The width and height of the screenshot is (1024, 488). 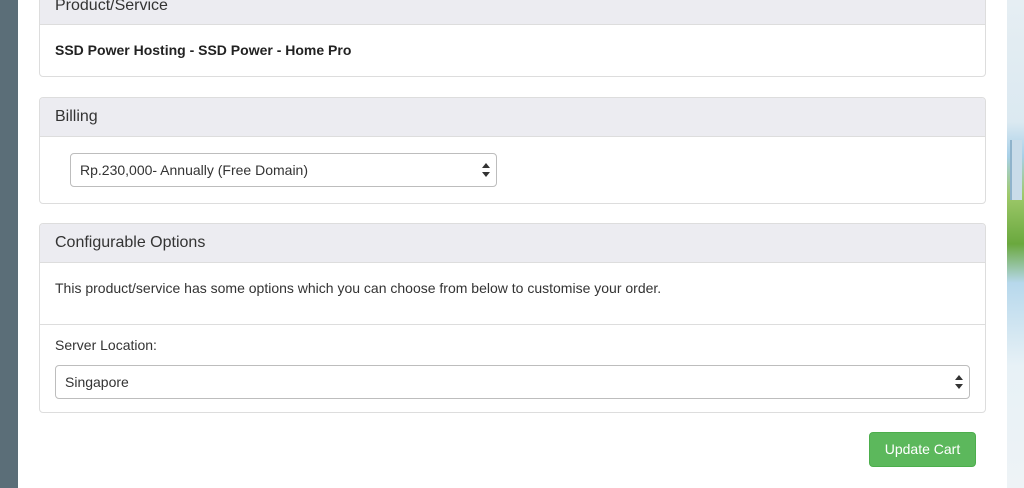 What do you see at coordinates (512, 382) in the screenshot?
I see `server-location-select: Singapore` at bounding box center [512, 382].